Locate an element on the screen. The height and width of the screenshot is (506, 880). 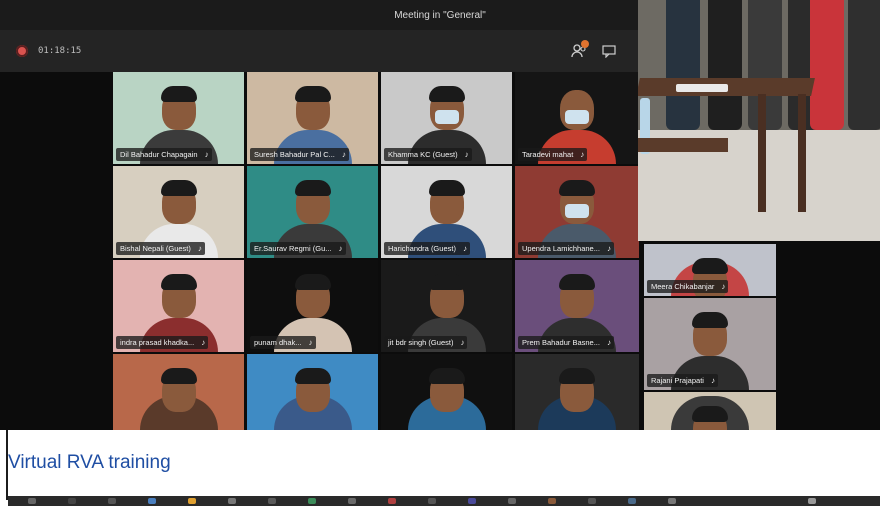
participant-tile: jit bdr singh (Guest) ♪ is located at coordinates (446, 306).